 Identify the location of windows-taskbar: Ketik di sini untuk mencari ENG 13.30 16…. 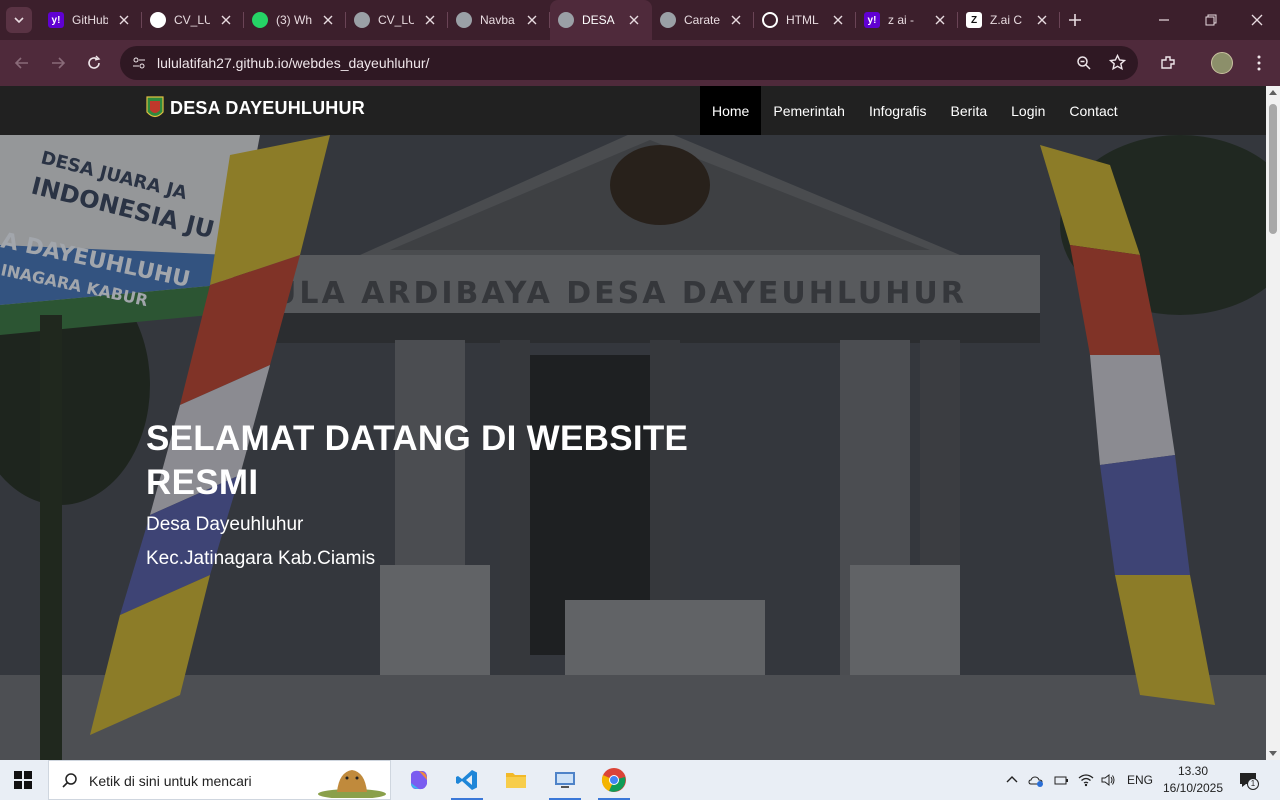
(640, 780).